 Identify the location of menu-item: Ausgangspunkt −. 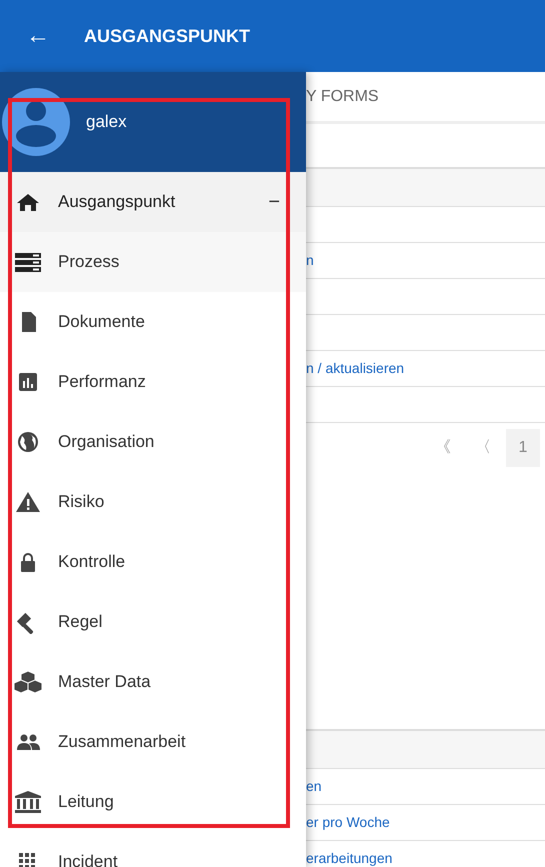
(153, 202).